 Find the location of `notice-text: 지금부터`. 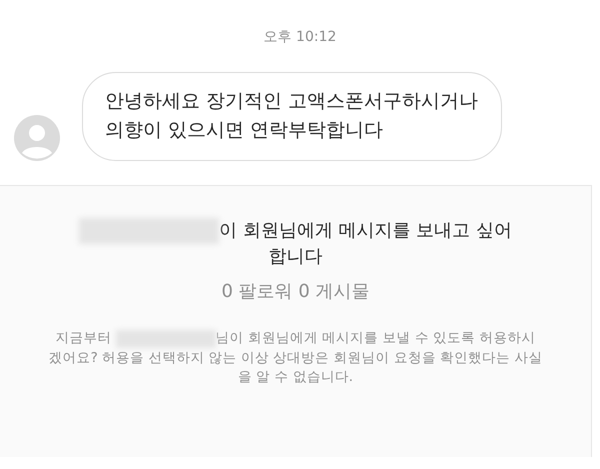

notice-text: 지금부터 is located at coordinates (84, 338).